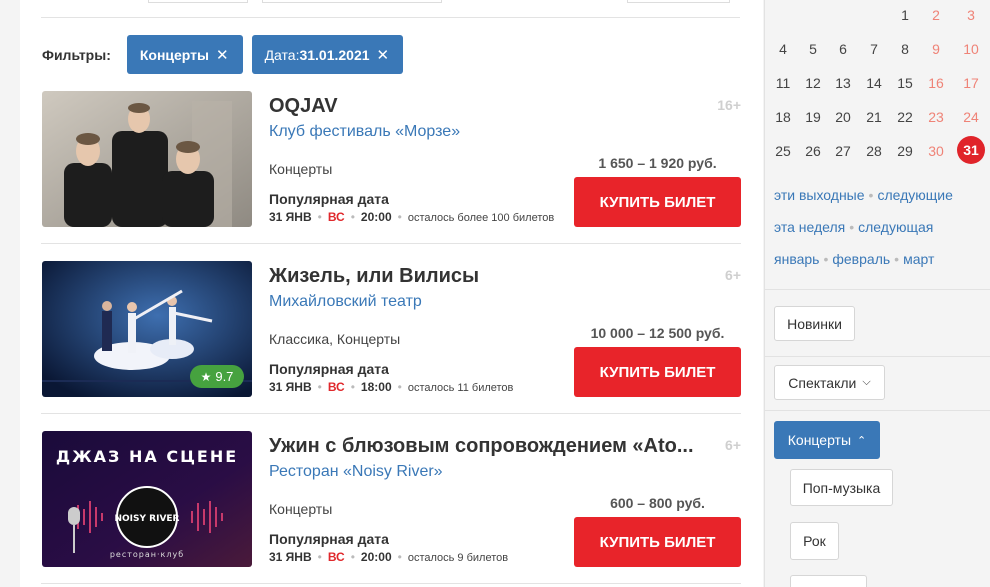 Image resolution: width=990 pixels, height=587 pixels. Describe the element at coordinates (334, 54) in the screenshot. I see `filter-chip-value: 31.01.2021` at that location.